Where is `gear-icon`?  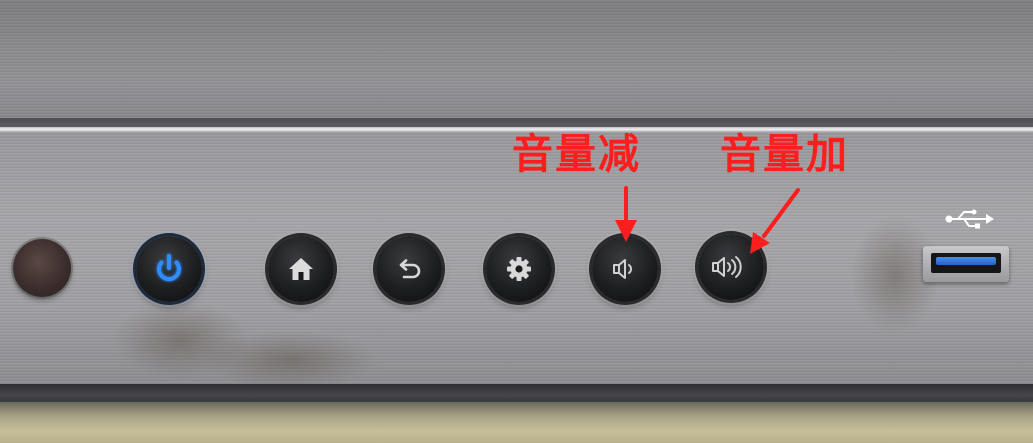
gear-icon is located at coordinates (519, 269).